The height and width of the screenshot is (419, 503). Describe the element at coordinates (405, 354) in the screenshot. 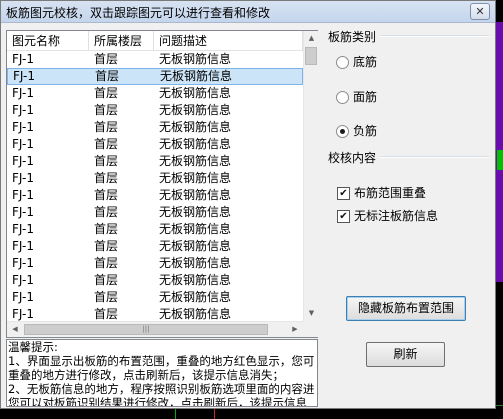

I see `refresh-button: 刷新` at that location.